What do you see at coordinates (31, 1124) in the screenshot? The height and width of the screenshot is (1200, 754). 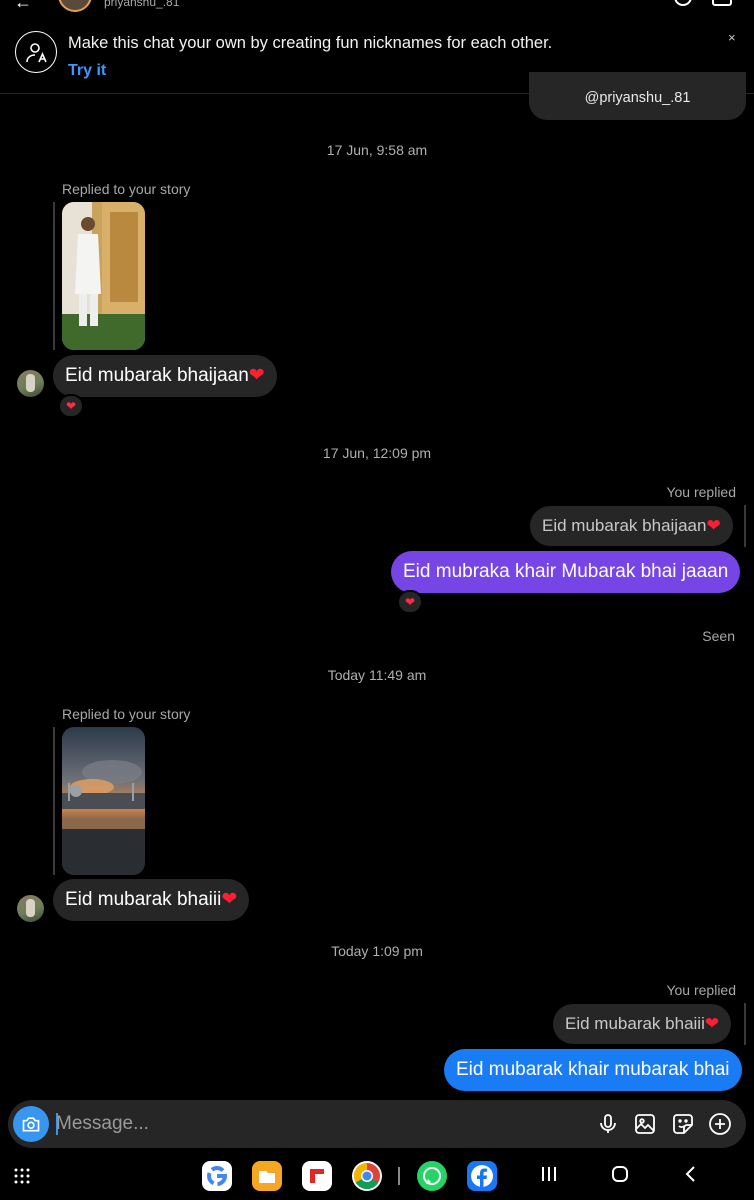 I see `camera-icon` at bounding box center [31, 1124].